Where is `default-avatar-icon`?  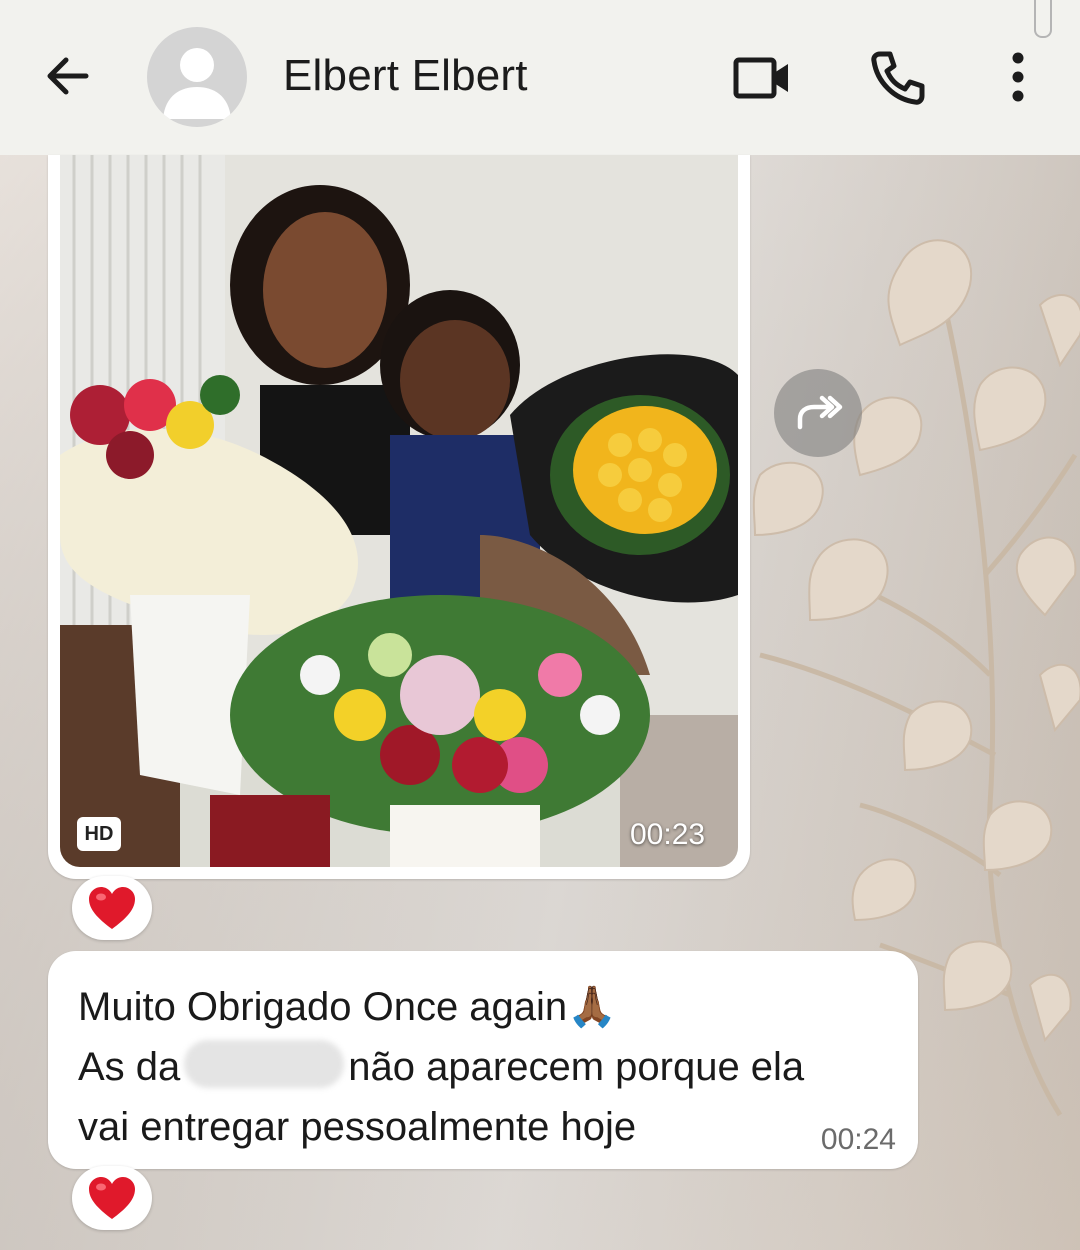
default-avatar-icon is located at coordinates (197, 83).